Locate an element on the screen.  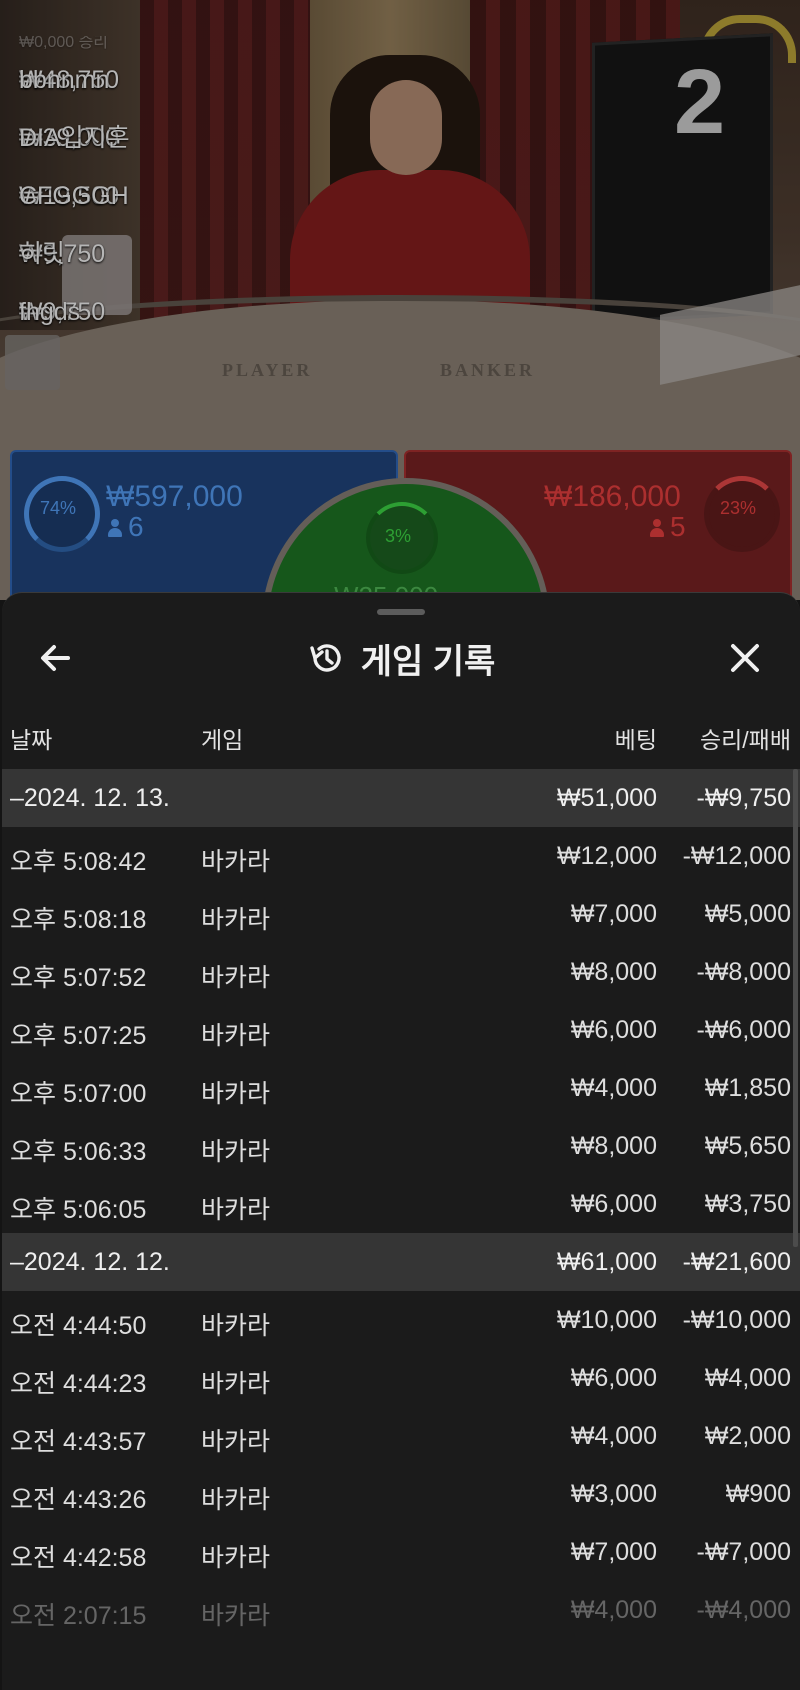
row-time: 오전 2:07:15 is located at coordinates (78, 1616).